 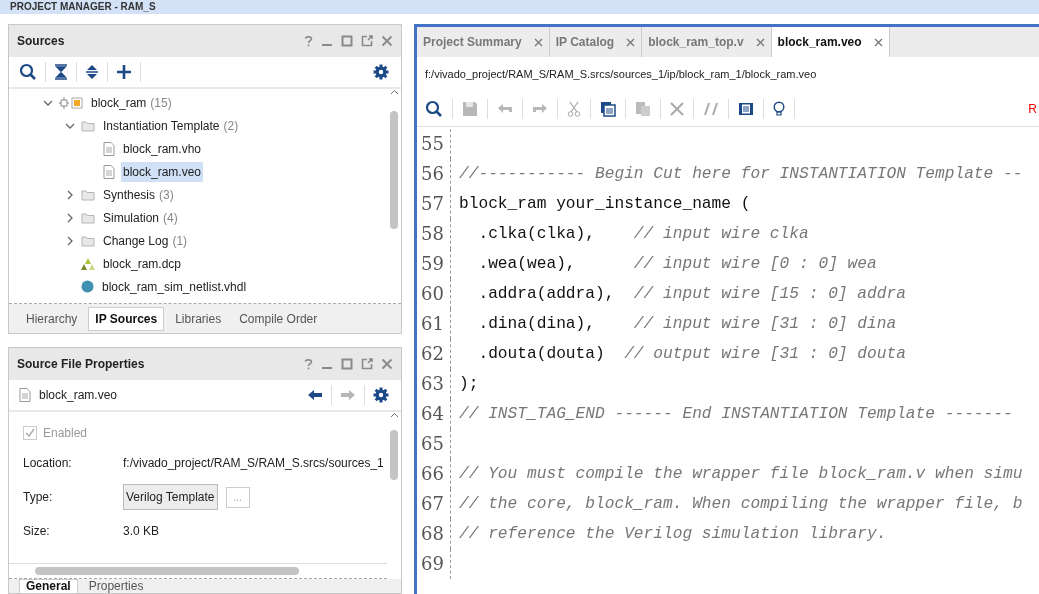 What do you see at coordinates (38, 497) in the screenshot?
I see `field-label: Type:` at bounding box center [38, 497].